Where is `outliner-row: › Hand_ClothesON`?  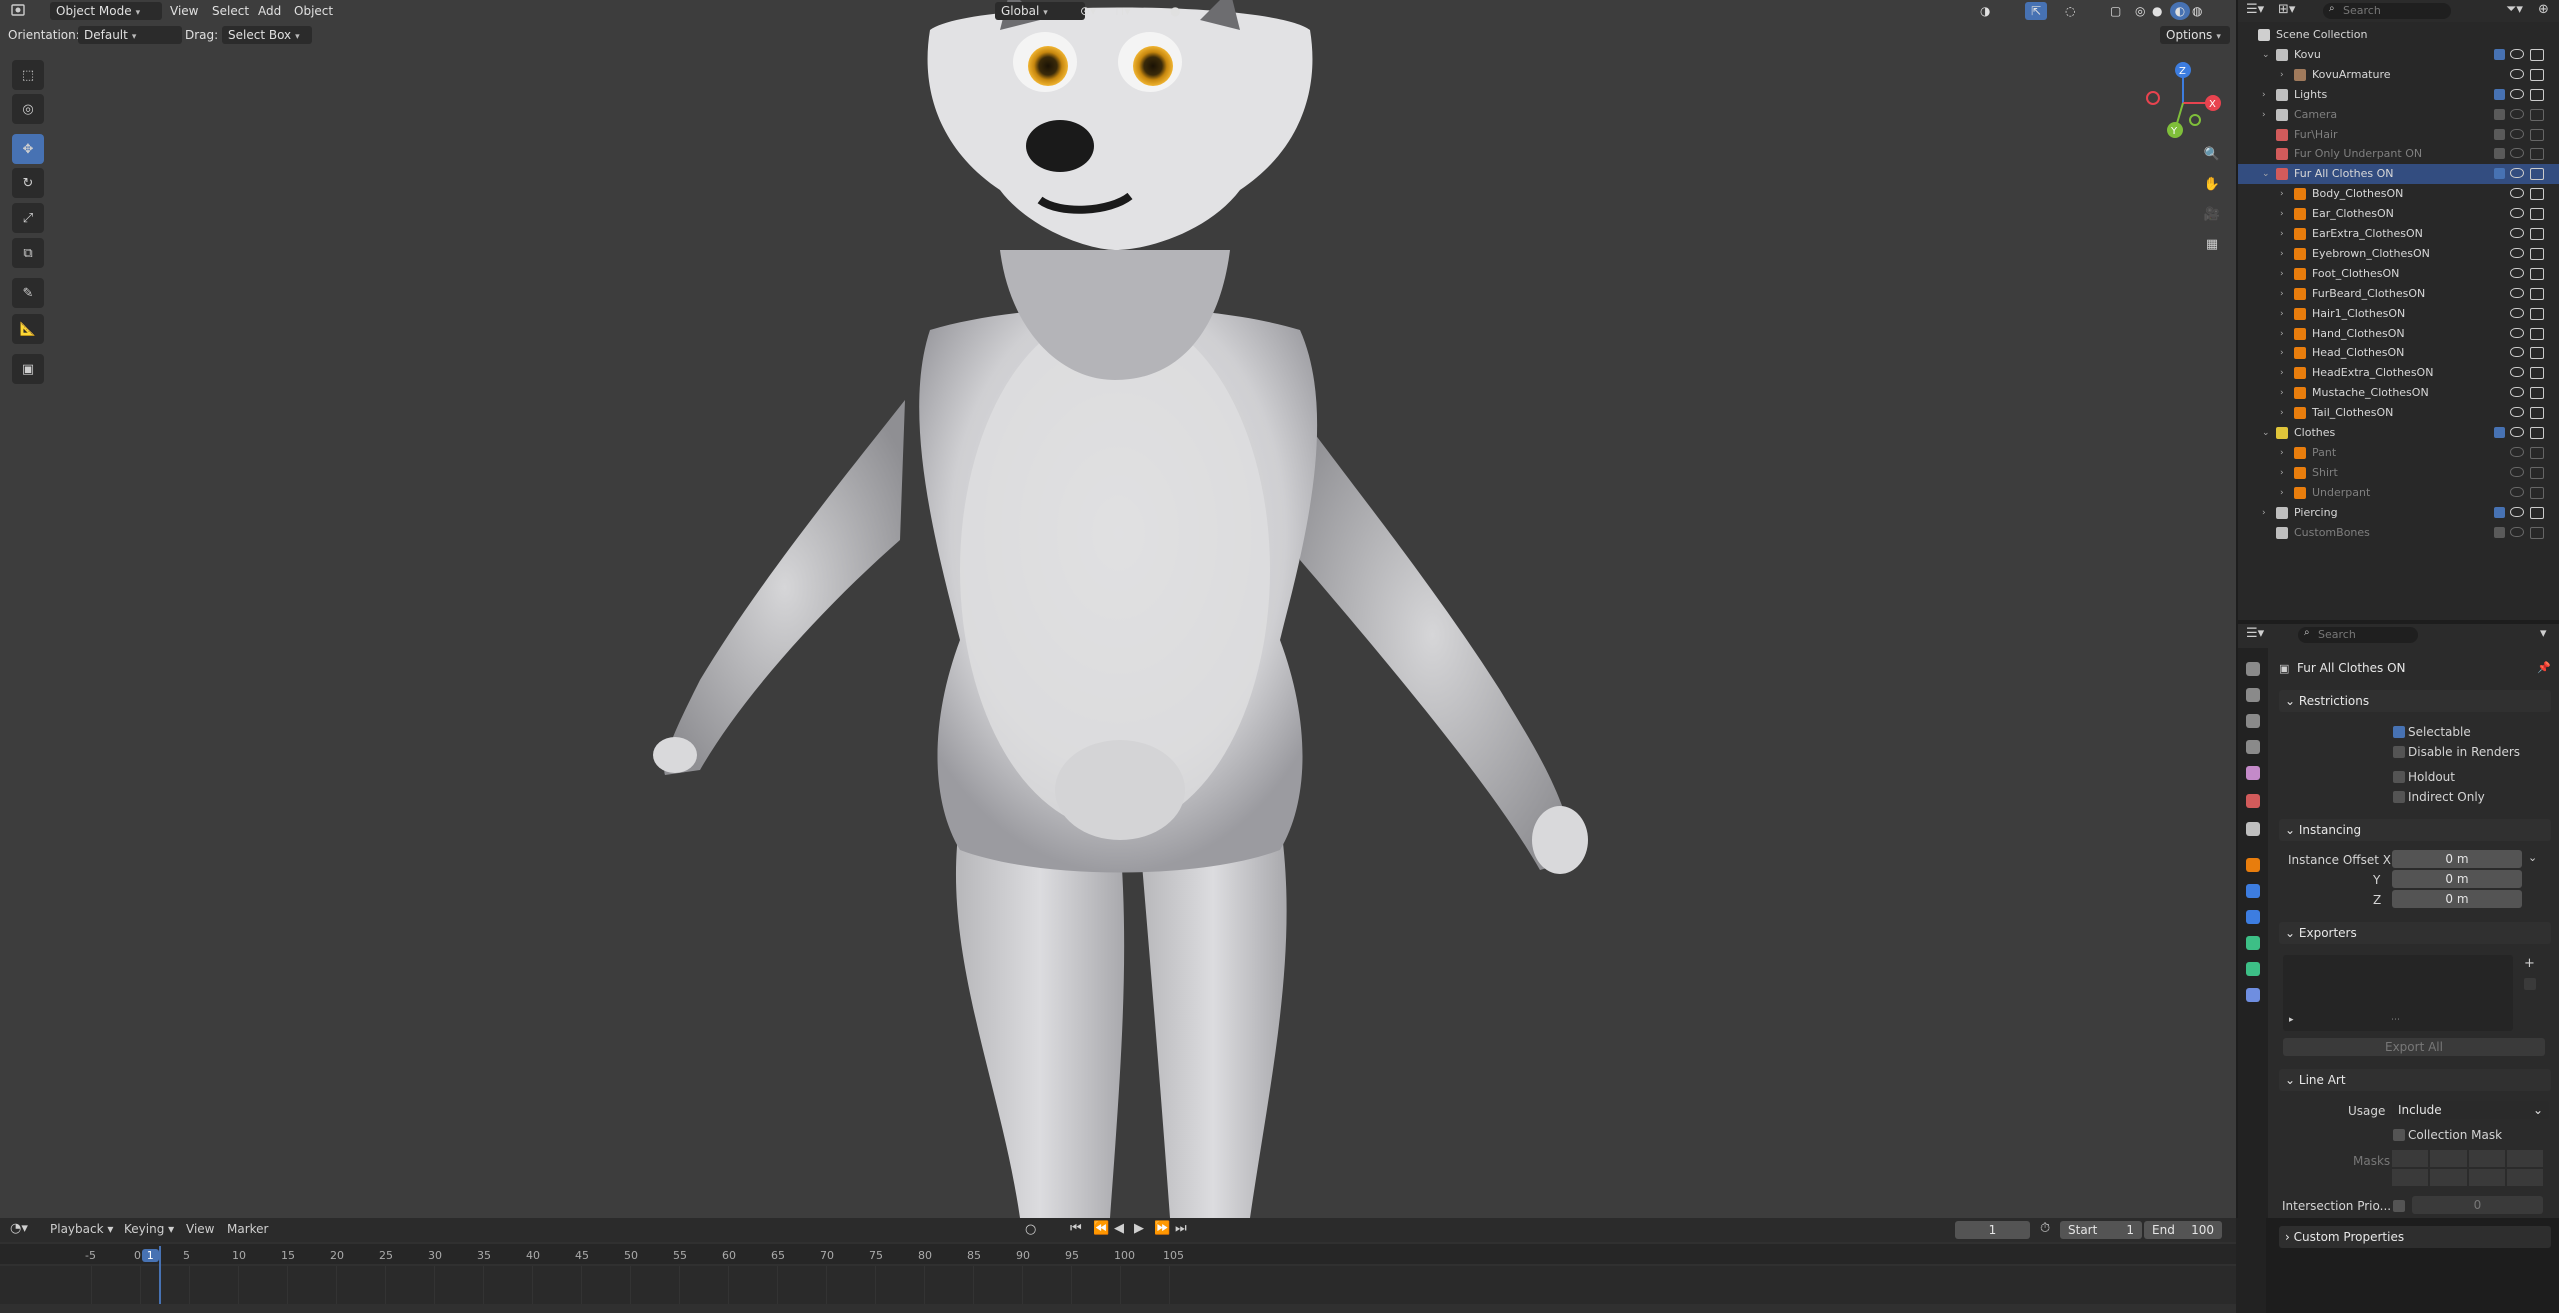 outliner-row: › Hand_ClothesON is located at coordinates (2398, 334).